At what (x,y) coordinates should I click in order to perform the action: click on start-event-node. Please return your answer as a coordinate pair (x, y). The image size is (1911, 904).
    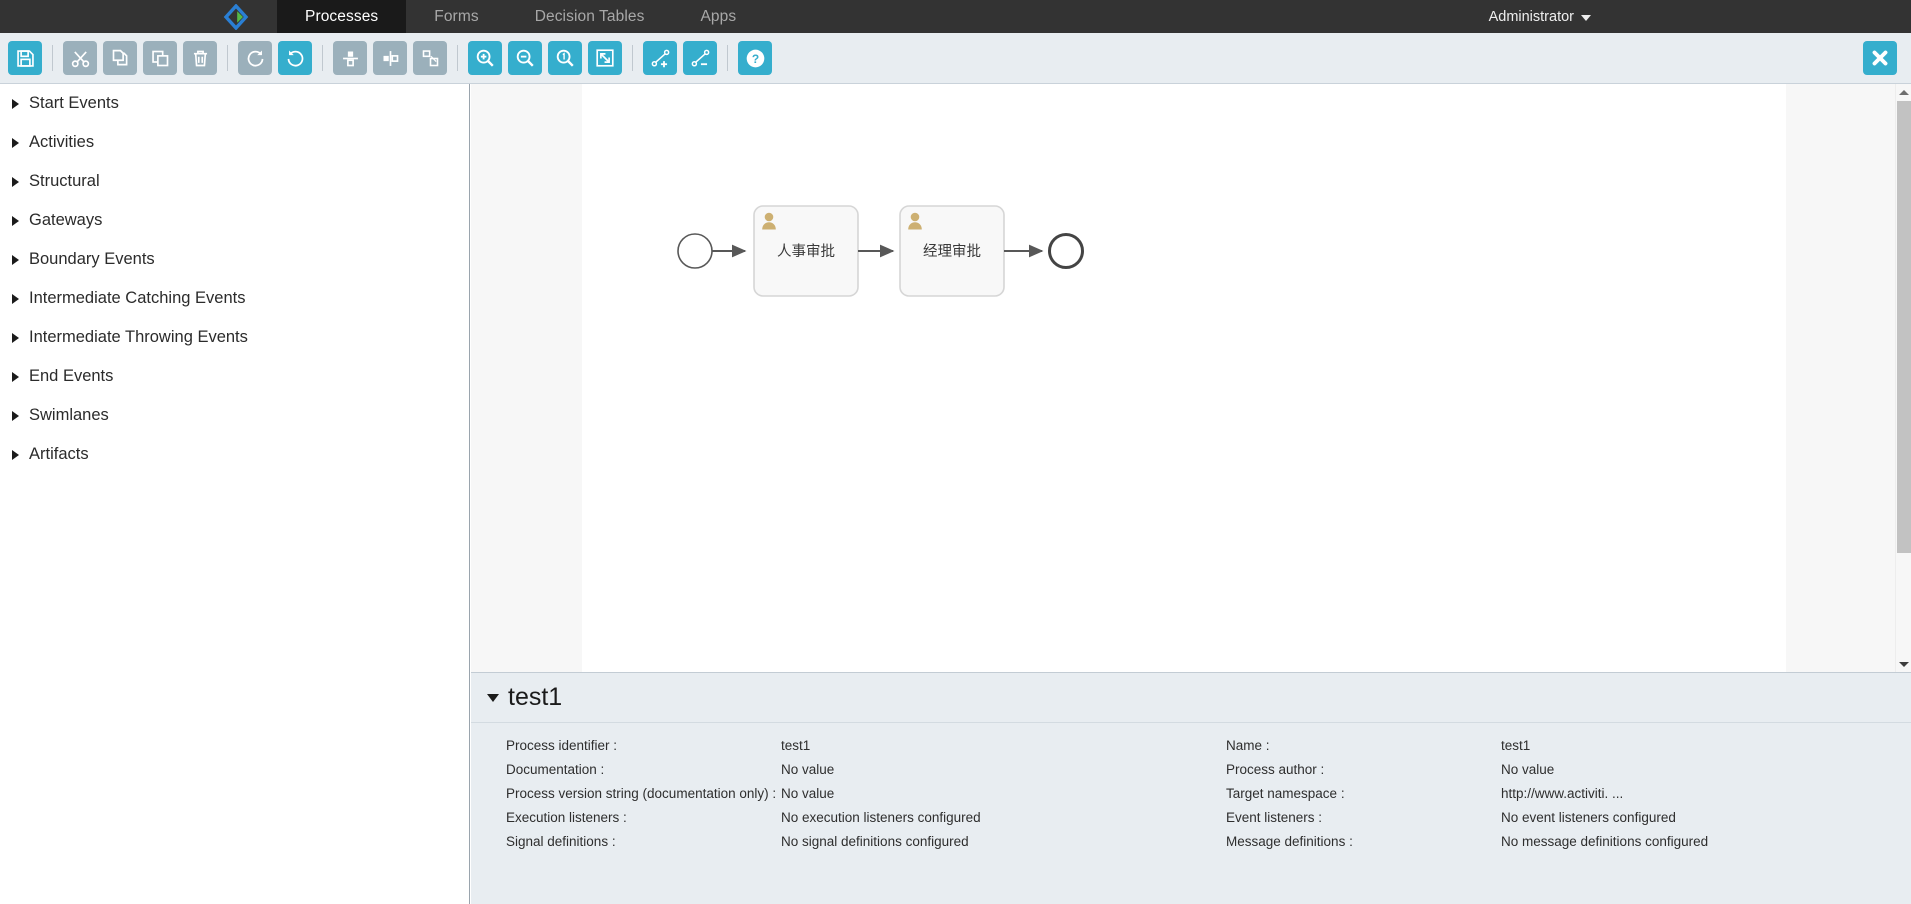
    Looking at the image, I should click on (695, 251).